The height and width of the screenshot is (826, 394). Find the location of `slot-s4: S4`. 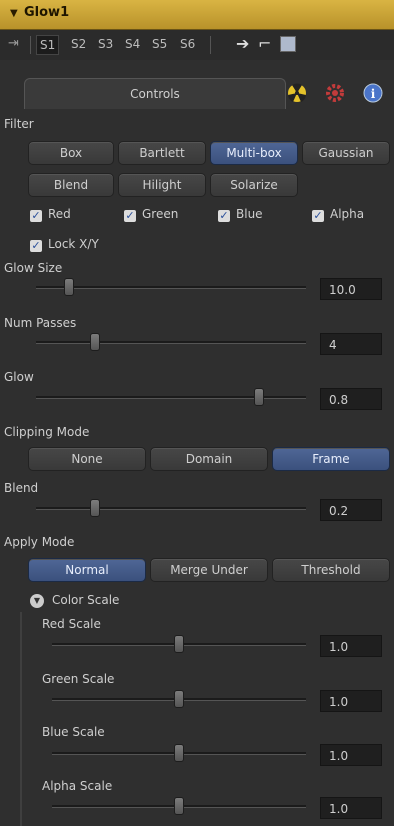

slot-s4: S4 is located at coordinates (132, 44).